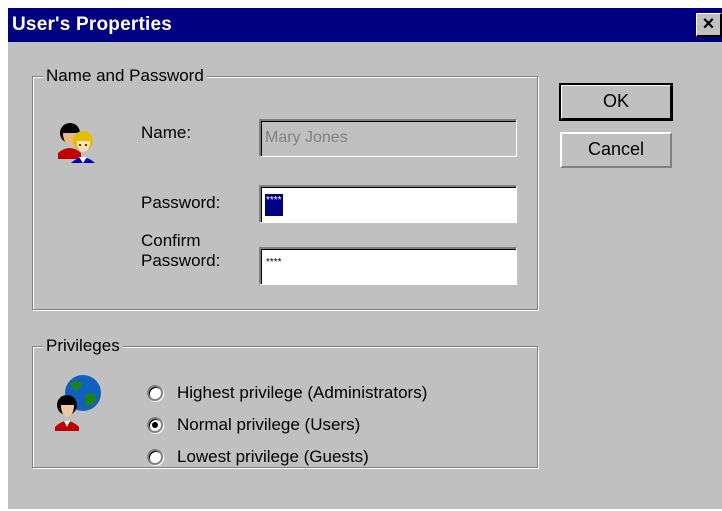 Image resolution: width=722 pixels, height=511 pixels. I want to click on radio-selected-dot, so click(155, 425).